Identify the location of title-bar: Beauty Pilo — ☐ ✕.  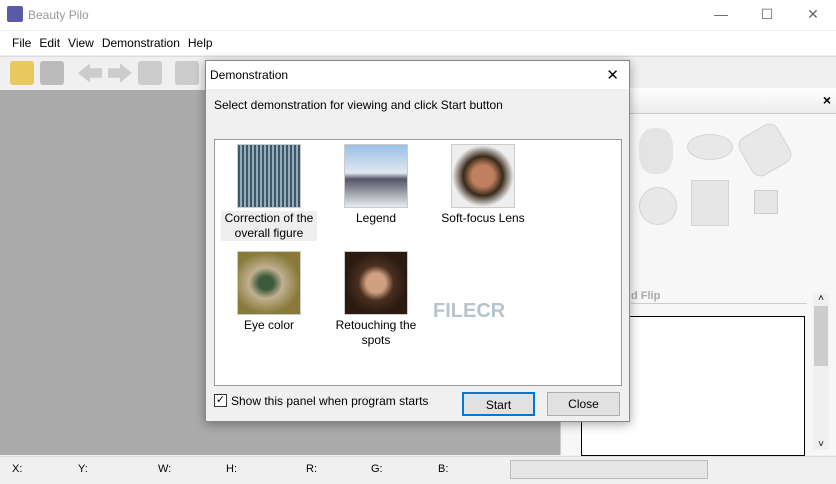
(418, 15).